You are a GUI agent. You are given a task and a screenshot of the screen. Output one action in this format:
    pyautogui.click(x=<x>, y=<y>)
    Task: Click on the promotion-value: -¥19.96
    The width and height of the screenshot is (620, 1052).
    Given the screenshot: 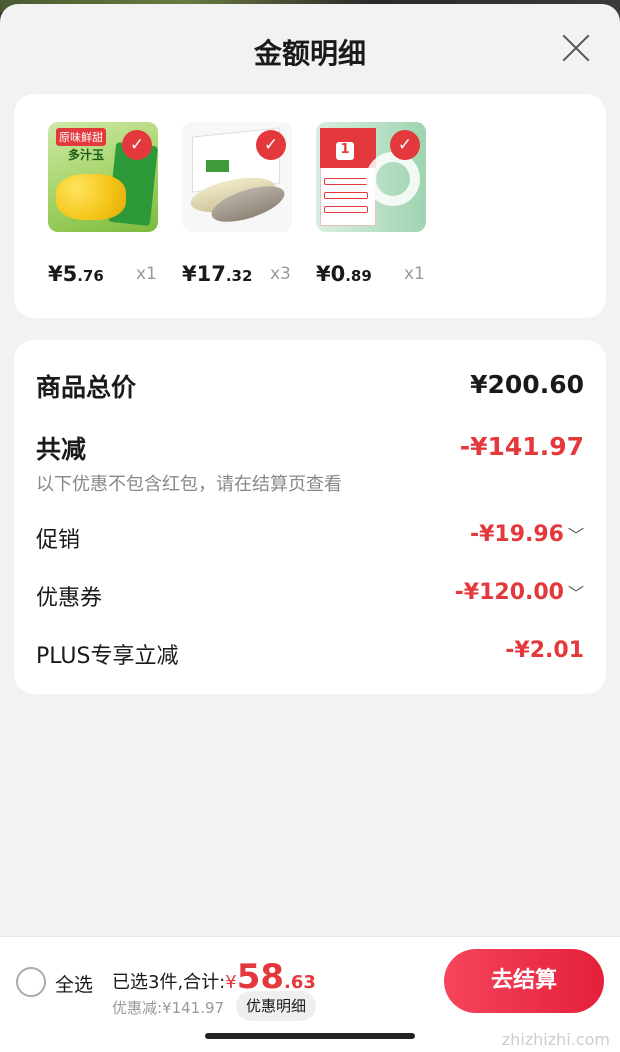 What is the action you would take?
    pyautogui.click(x=516, y=534)
    